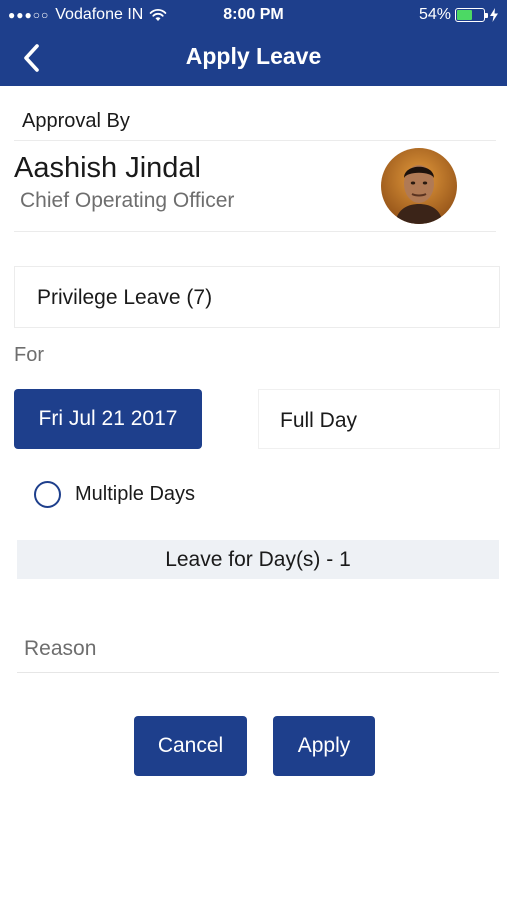 The width and height of the screenshot is (507, 900). Describe the element at coordinates (107, 168) in the screenshot. I see `approver-name: Aashish Jindal` at that location.